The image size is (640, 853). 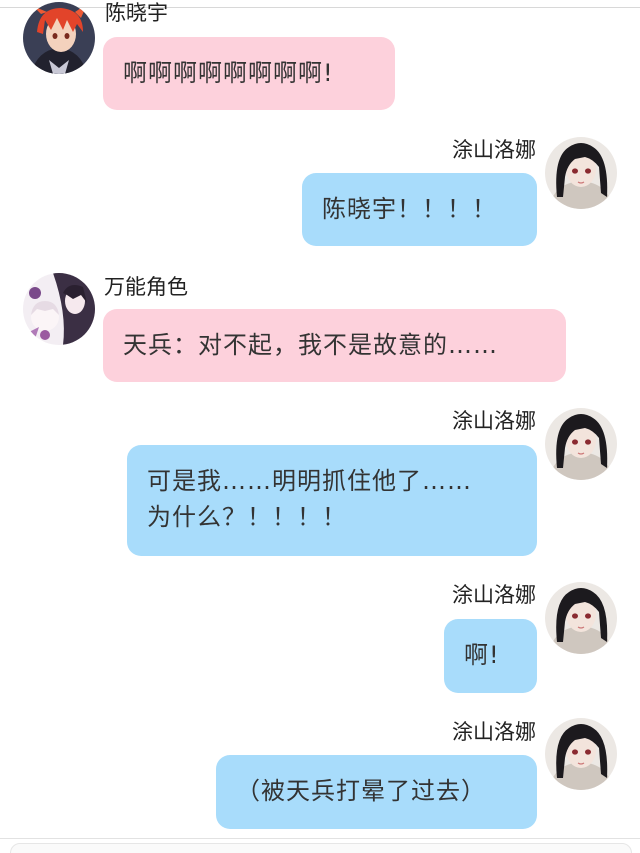 I want to click on message-row: 陈晓宇 啊啊啊啊啊啊啊啊!, so click(x=320, y=57).